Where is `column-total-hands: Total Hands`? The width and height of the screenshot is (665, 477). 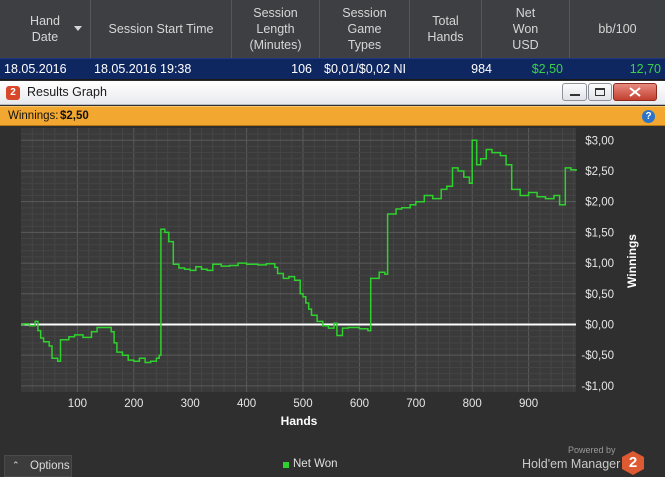
column-total-hands: Total Hands is located at coordinates (446, 29).